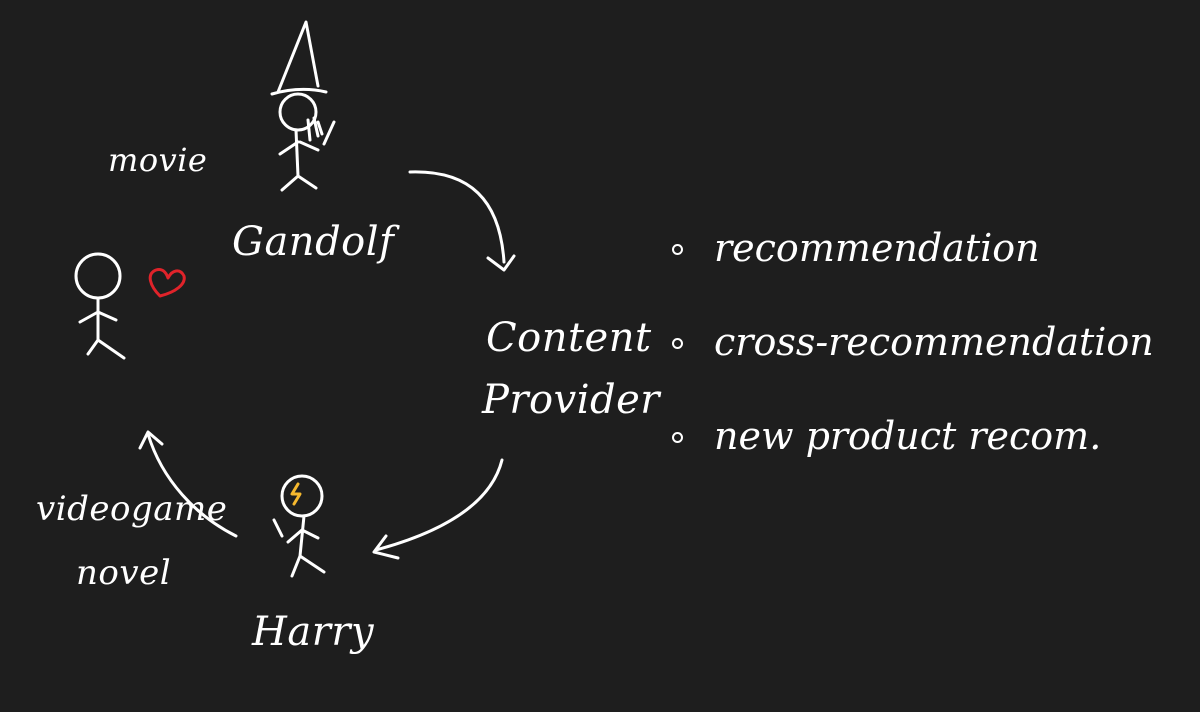 Image resolution: width=1200 pixels, height=712 pixels. What do you see at coordinates (313, 242) in the screenshot?
I see `label-gandolf: Gandolf` at bounding box center [313, 242].